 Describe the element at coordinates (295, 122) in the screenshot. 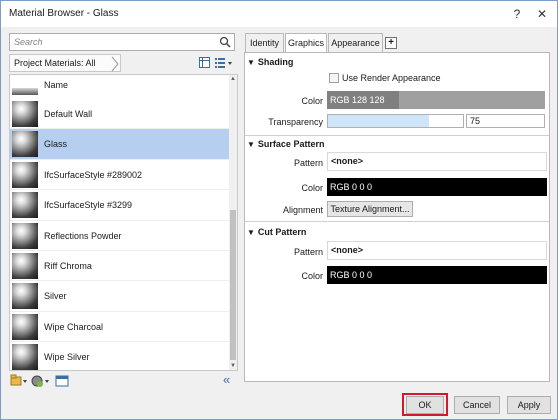

I see `transparency-label: Transparency` at that location.